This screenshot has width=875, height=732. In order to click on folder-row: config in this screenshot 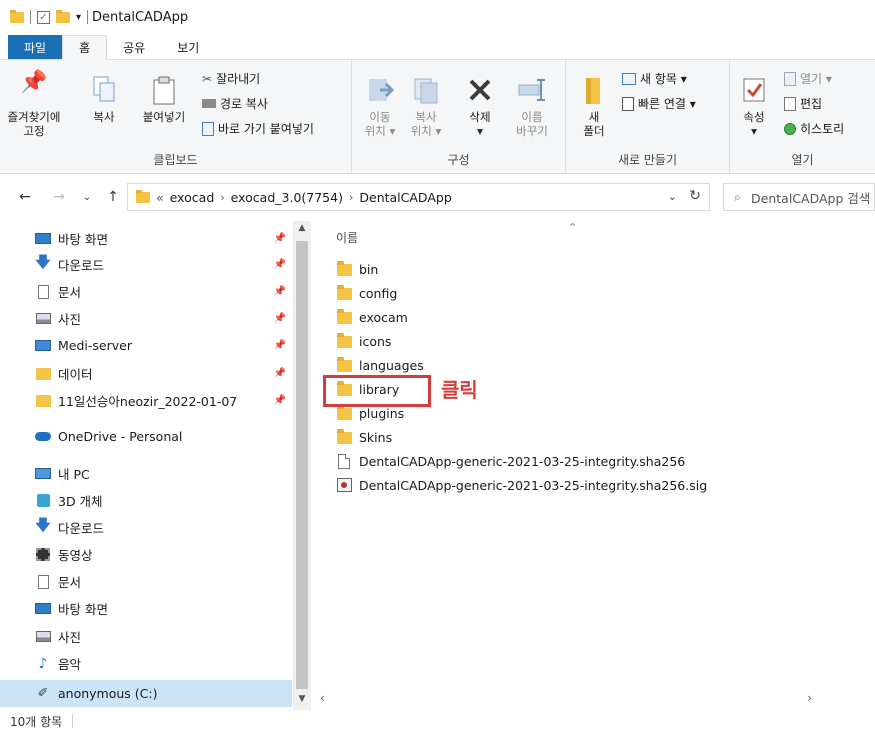, I will do `click(366, 293)`.